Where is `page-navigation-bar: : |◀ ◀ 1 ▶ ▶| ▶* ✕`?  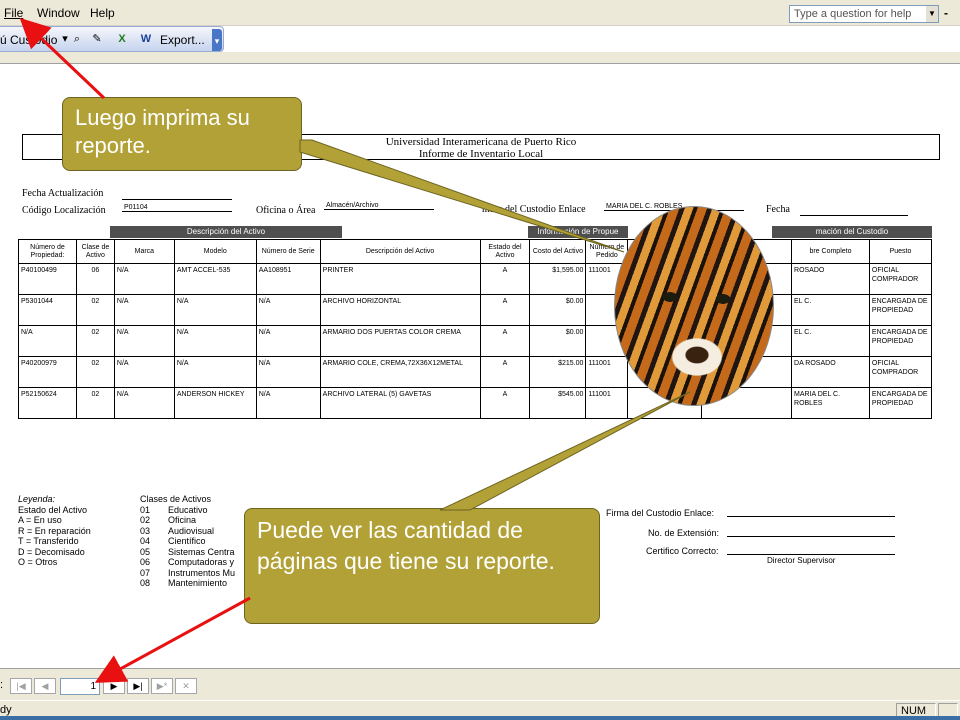
page-navigation-bar: : |◀ ◀ 1 ▶ ▶| ▶* ✕ is located at coordinates (480, 684).